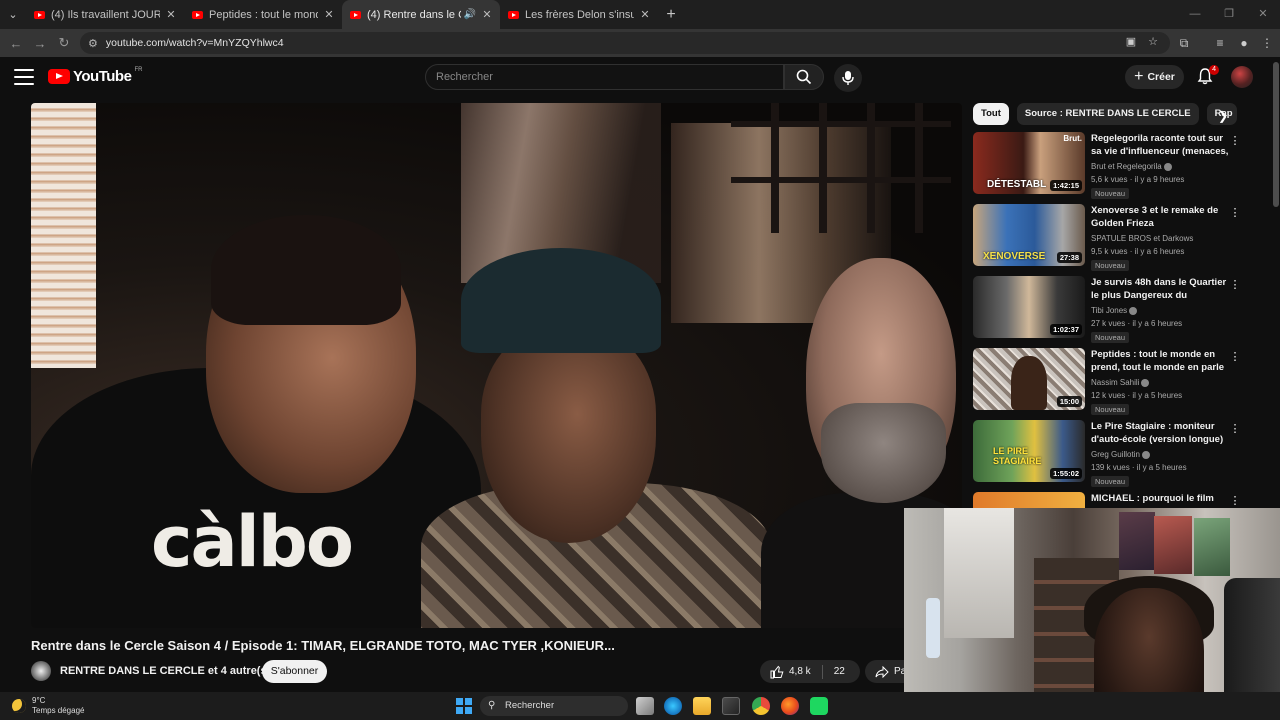 This screenshot has width=1280, height=720. What do you see at coordinates (1029, 163) in the screenshot?
I see `video-thumbnail: Brut. DÉTESTABL 1:42:15` at bounding box center [1029, 163].